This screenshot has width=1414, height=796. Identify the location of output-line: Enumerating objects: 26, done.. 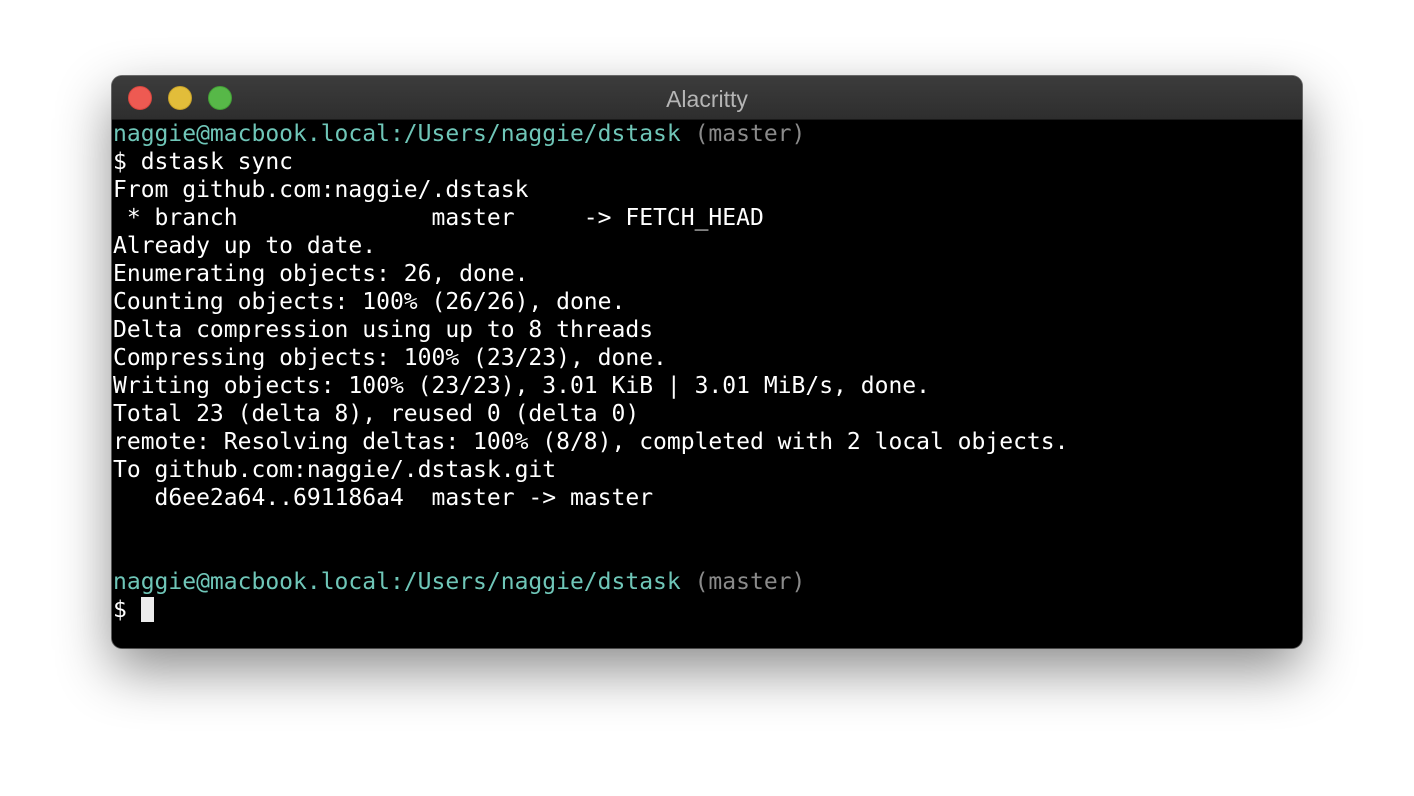
(321, 274).